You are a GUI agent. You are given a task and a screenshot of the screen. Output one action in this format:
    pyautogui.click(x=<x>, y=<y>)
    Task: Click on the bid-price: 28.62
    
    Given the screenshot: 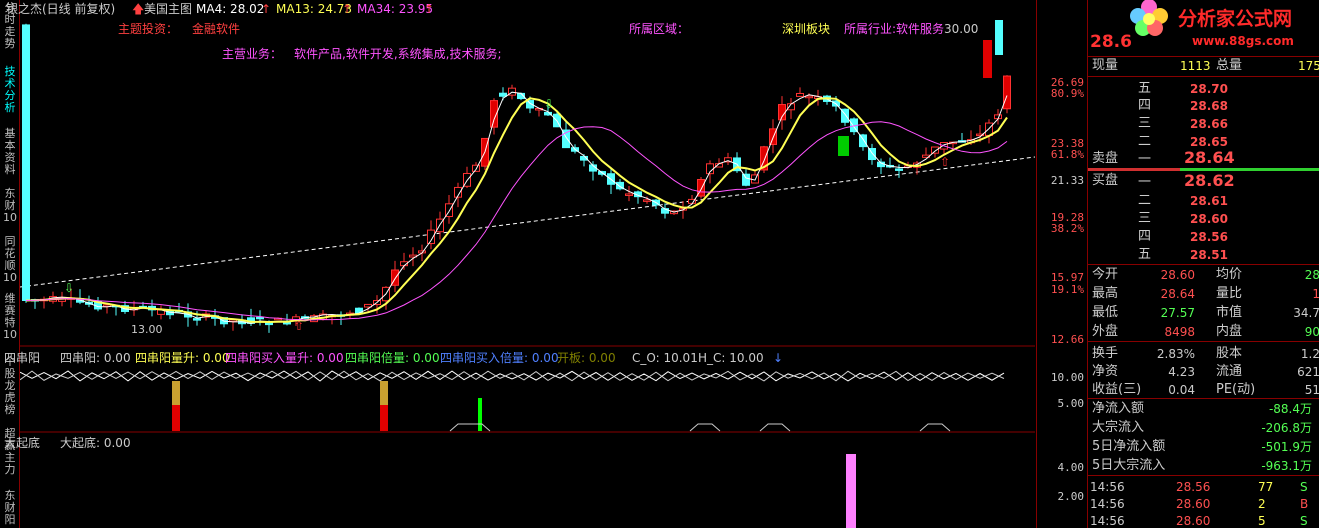 What is the action you would take?
    pyautogui.click(x=1209, y=180)
    